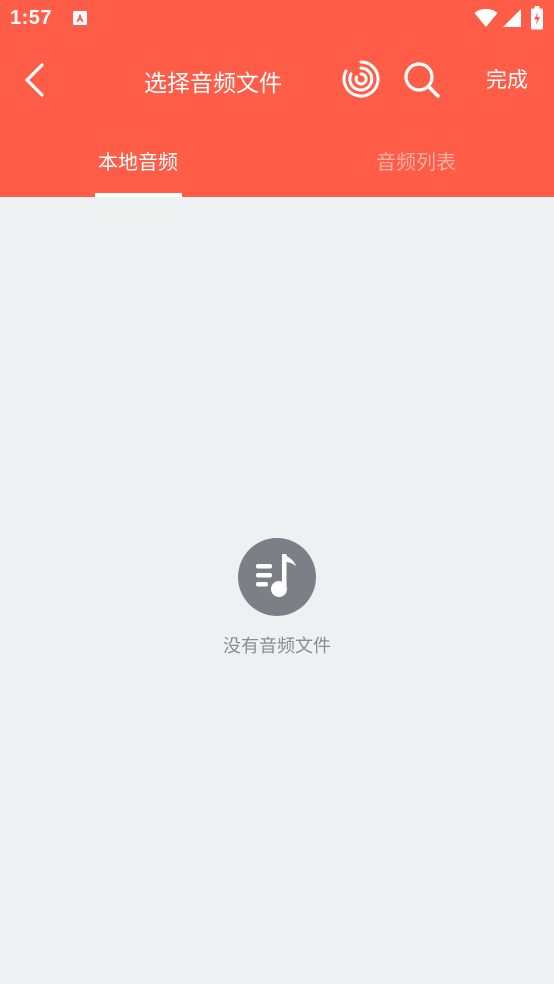 The width and height of the screenshot is (554, 984). Describe the element at coordinates (277, 646) in the screenshot. I see `empty-state-message: 没有音频文件` at that location.